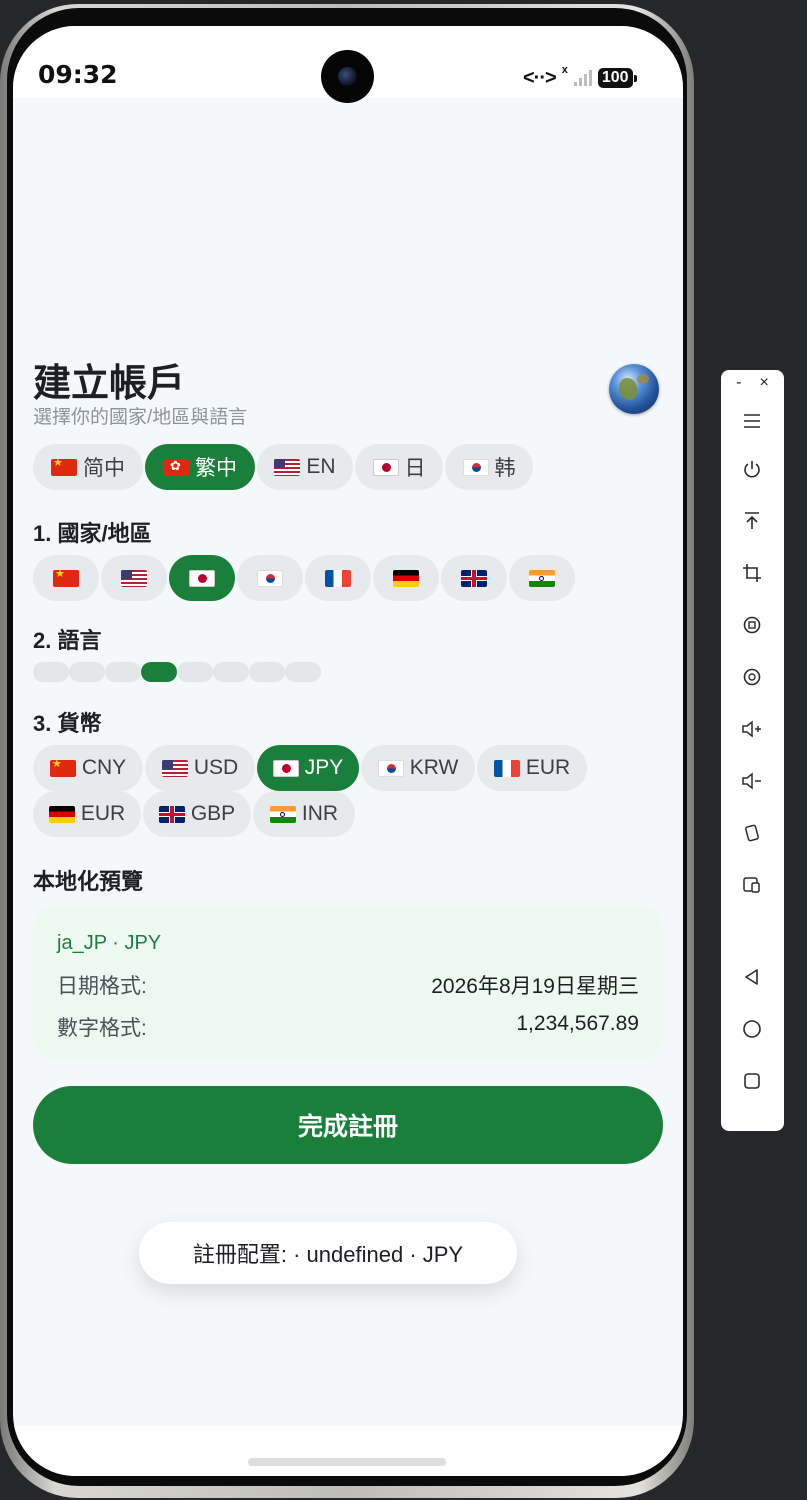 Image resolution: width=807 pixels, height=1500 pixels. What do you see at coordinates (102, 986) in the screenshot?
I see `date-format-label: 日期格式:` at bounding box center [102, 986].